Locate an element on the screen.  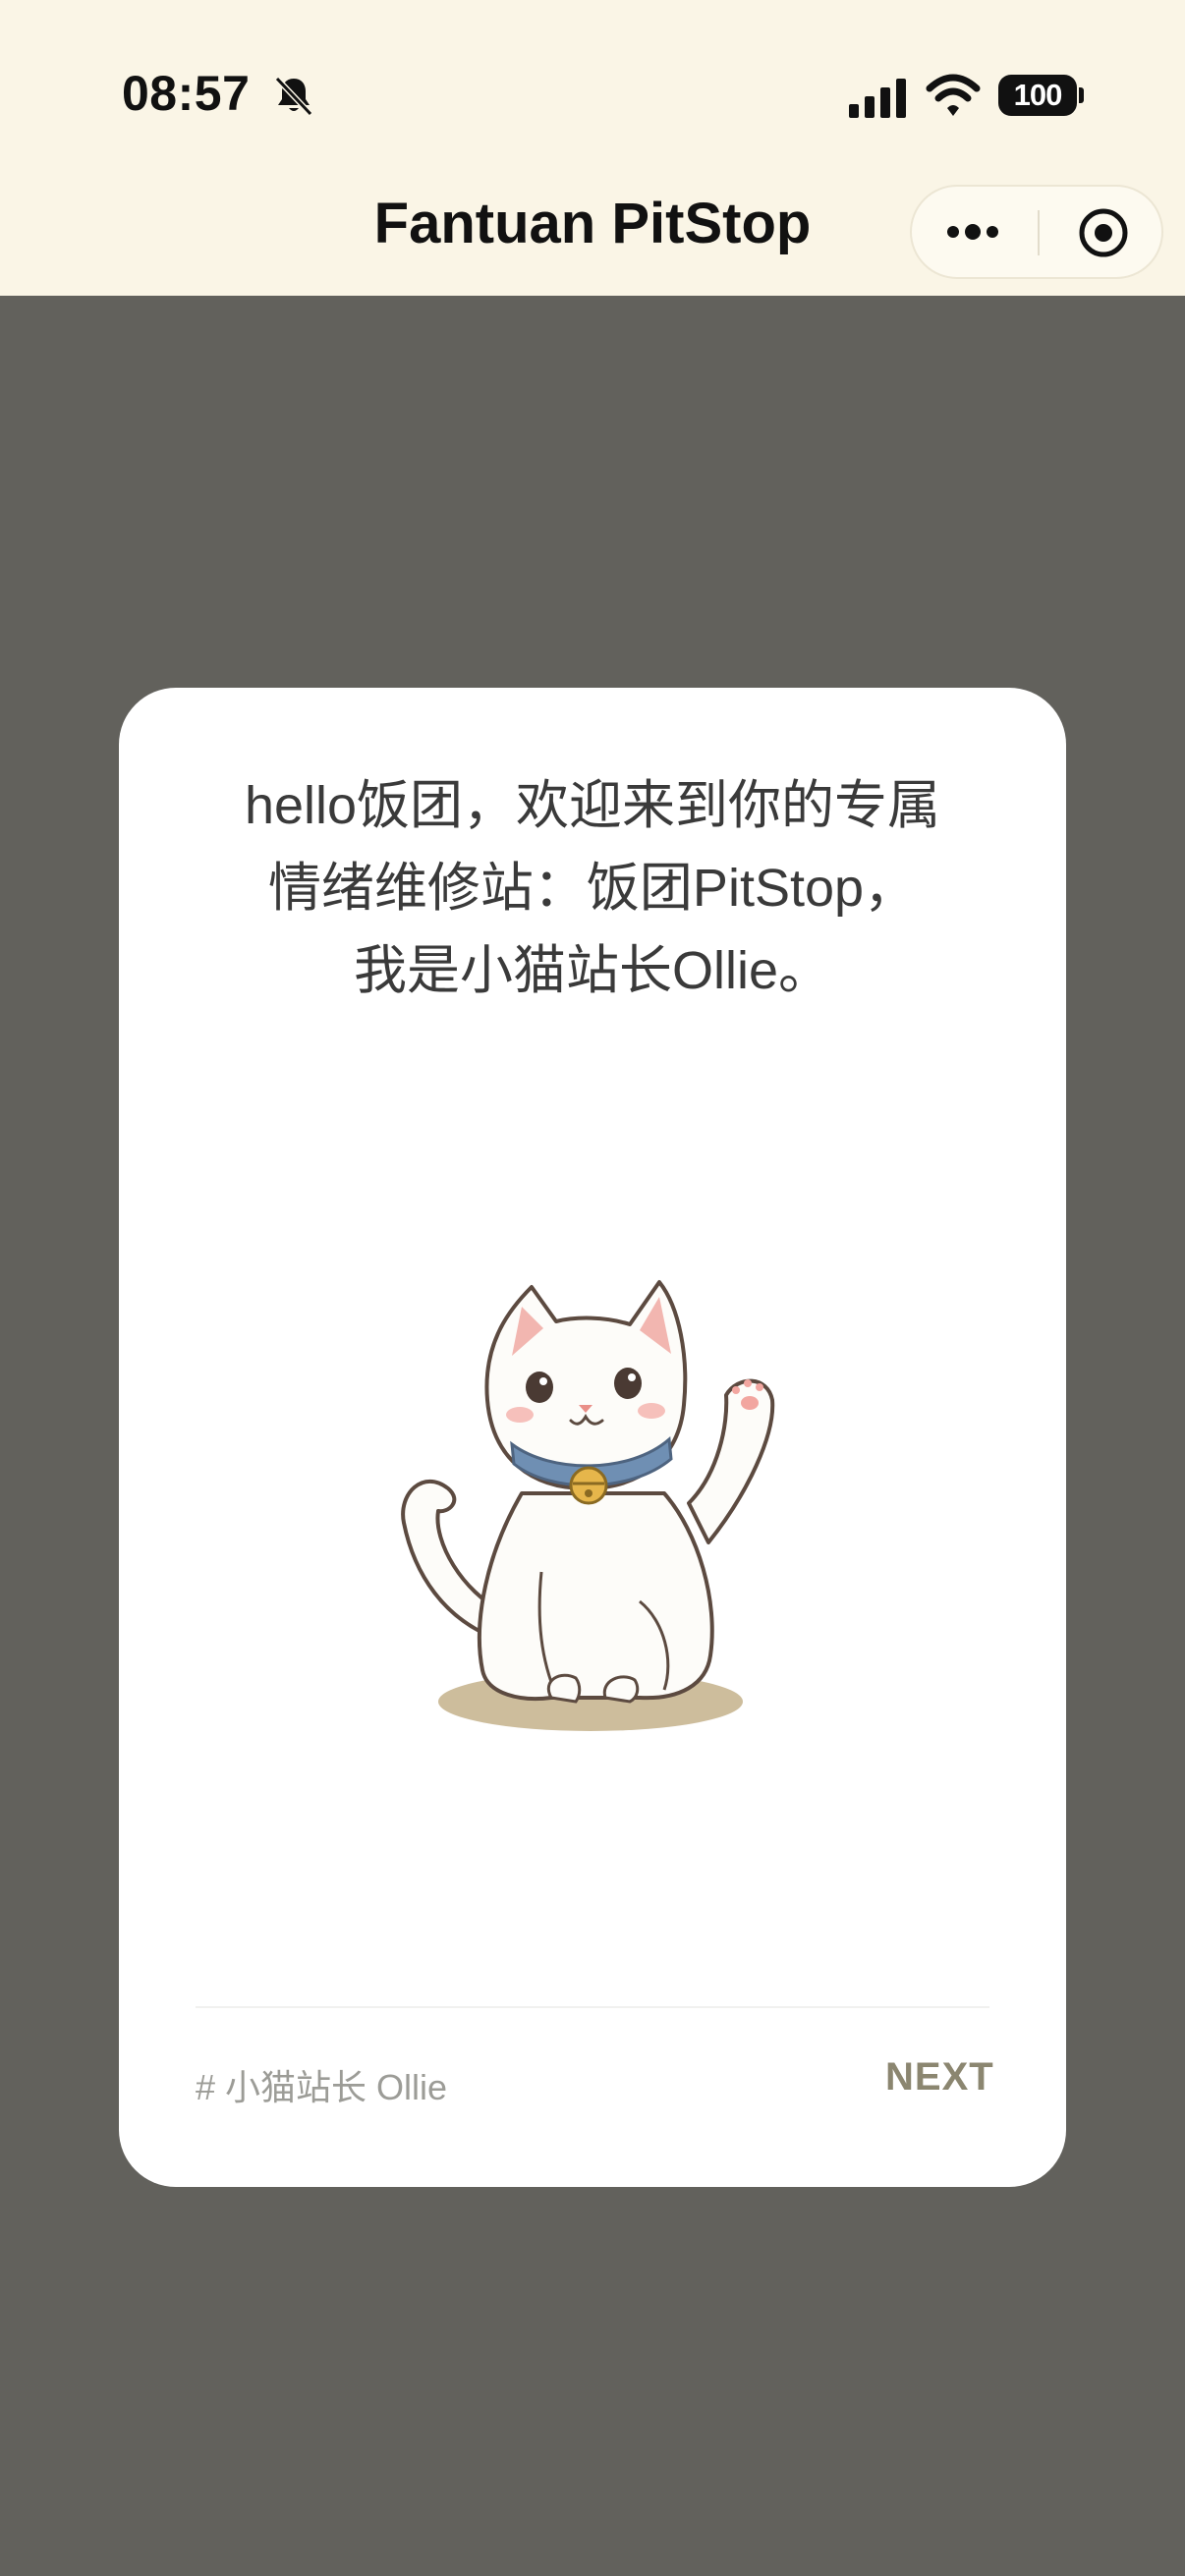
welcome-line: hello饭团，欢迎来到你的专属 is located at coordinates (592, 805).